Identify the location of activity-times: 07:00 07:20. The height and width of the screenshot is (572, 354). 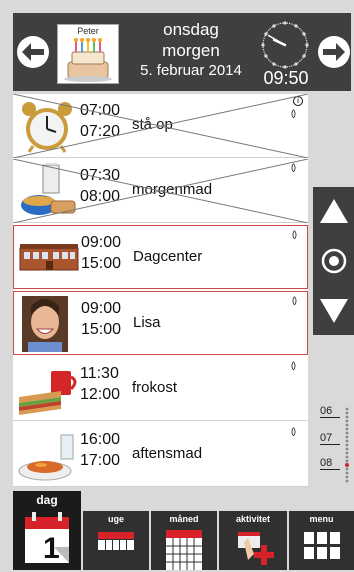
(100, 121).